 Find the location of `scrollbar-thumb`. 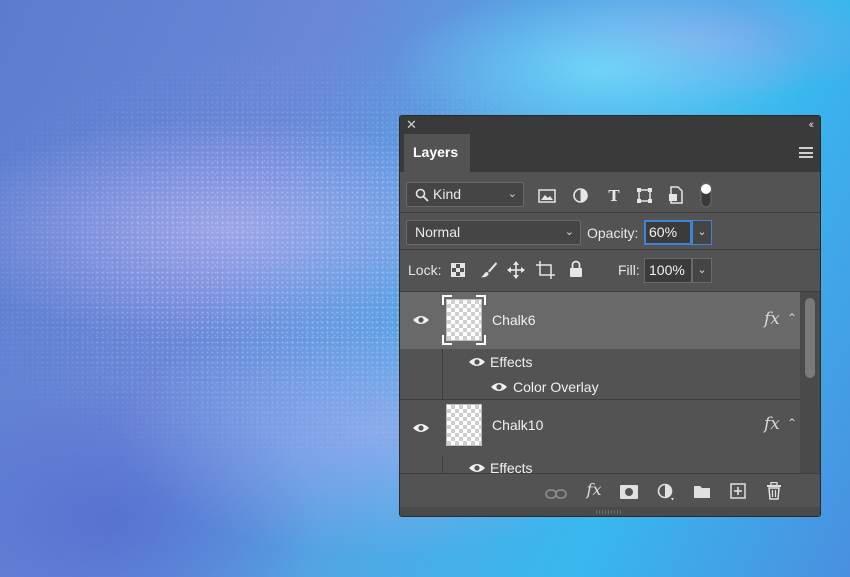

scrollbar-thumb is located at coordinates (810, 338).